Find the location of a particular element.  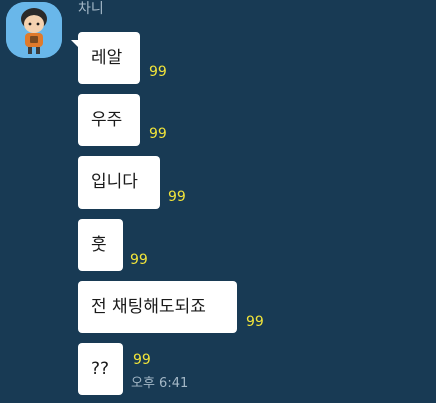

message-bubble: ?? is located at coordinates (100, 369).